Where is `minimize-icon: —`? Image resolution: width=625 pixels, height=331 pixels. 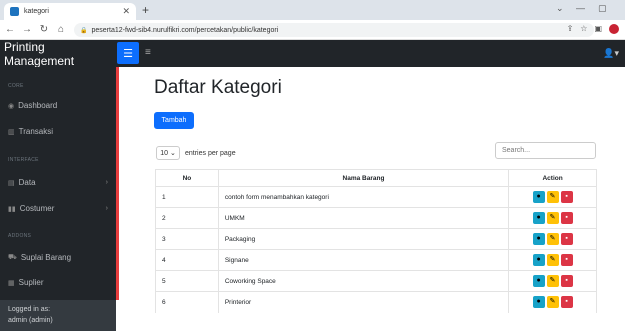 minimize-icon: — is located at coordinates (580, 8).